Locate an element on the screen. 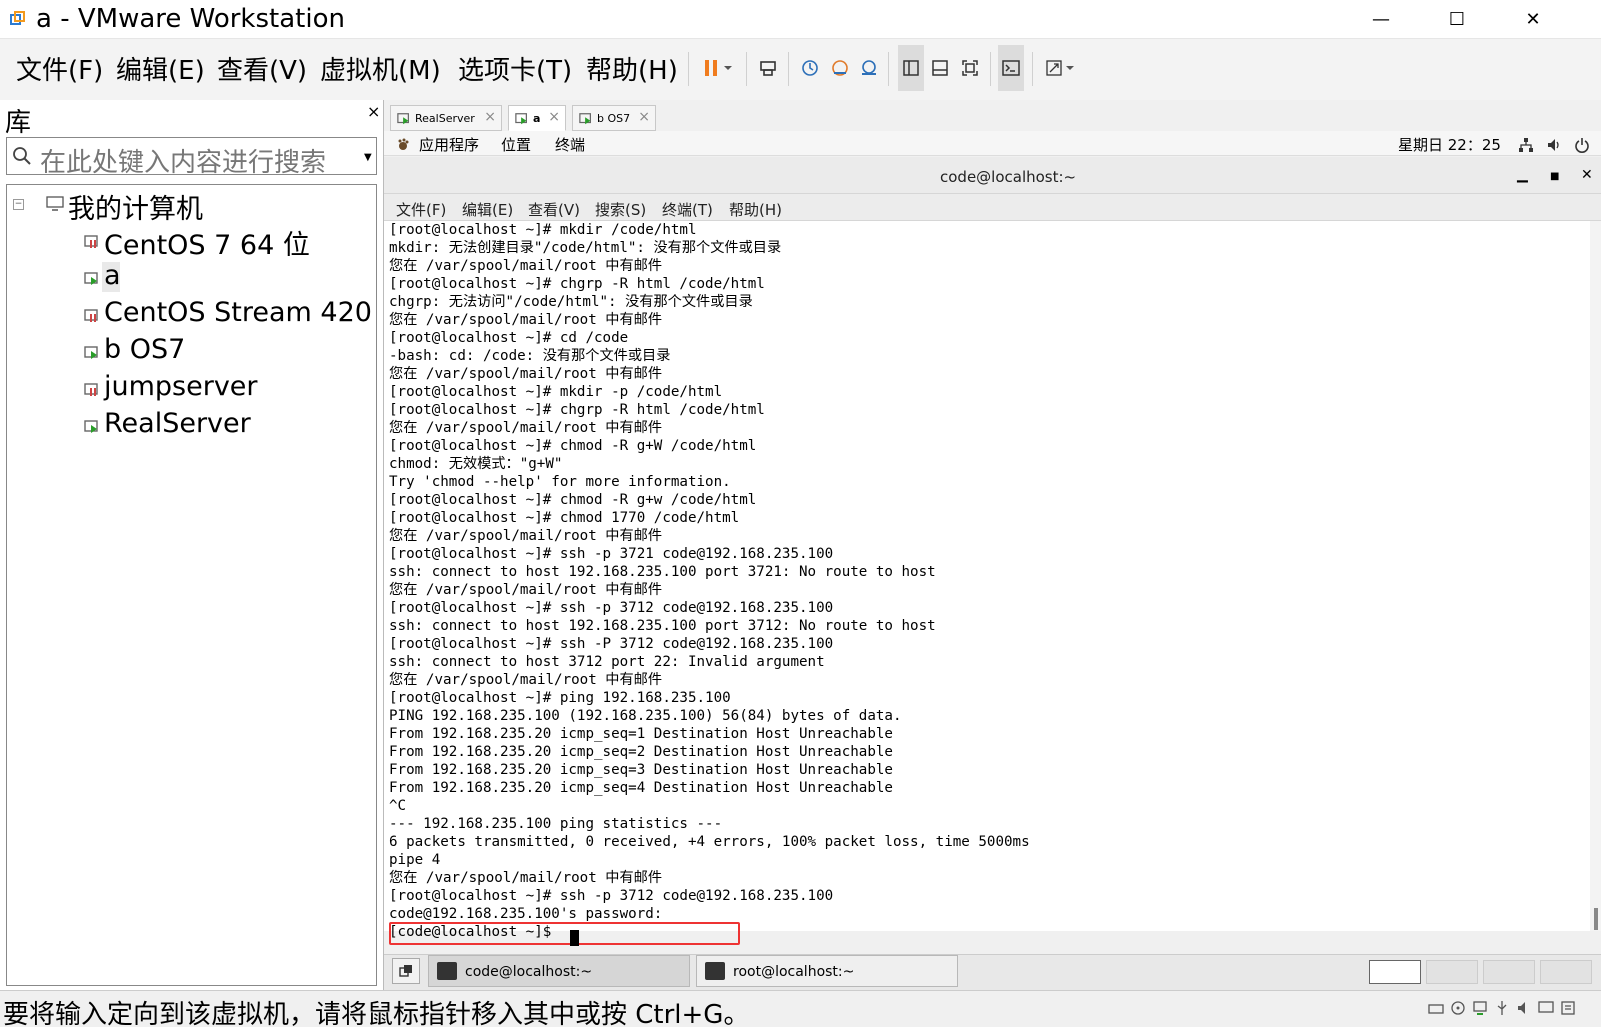 This screenshot has height=1031, width=1601. hard-disk-icon is located at coordinates (1436, 1010).